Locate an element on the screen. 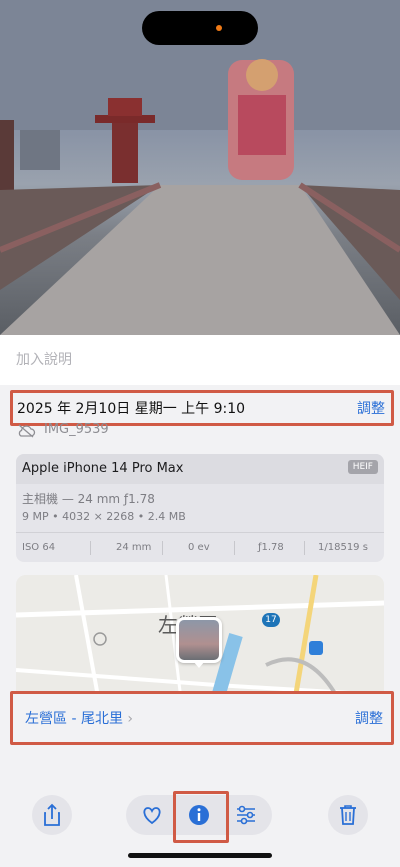  camera-indicator-dot is located at coordinates (219, 28).